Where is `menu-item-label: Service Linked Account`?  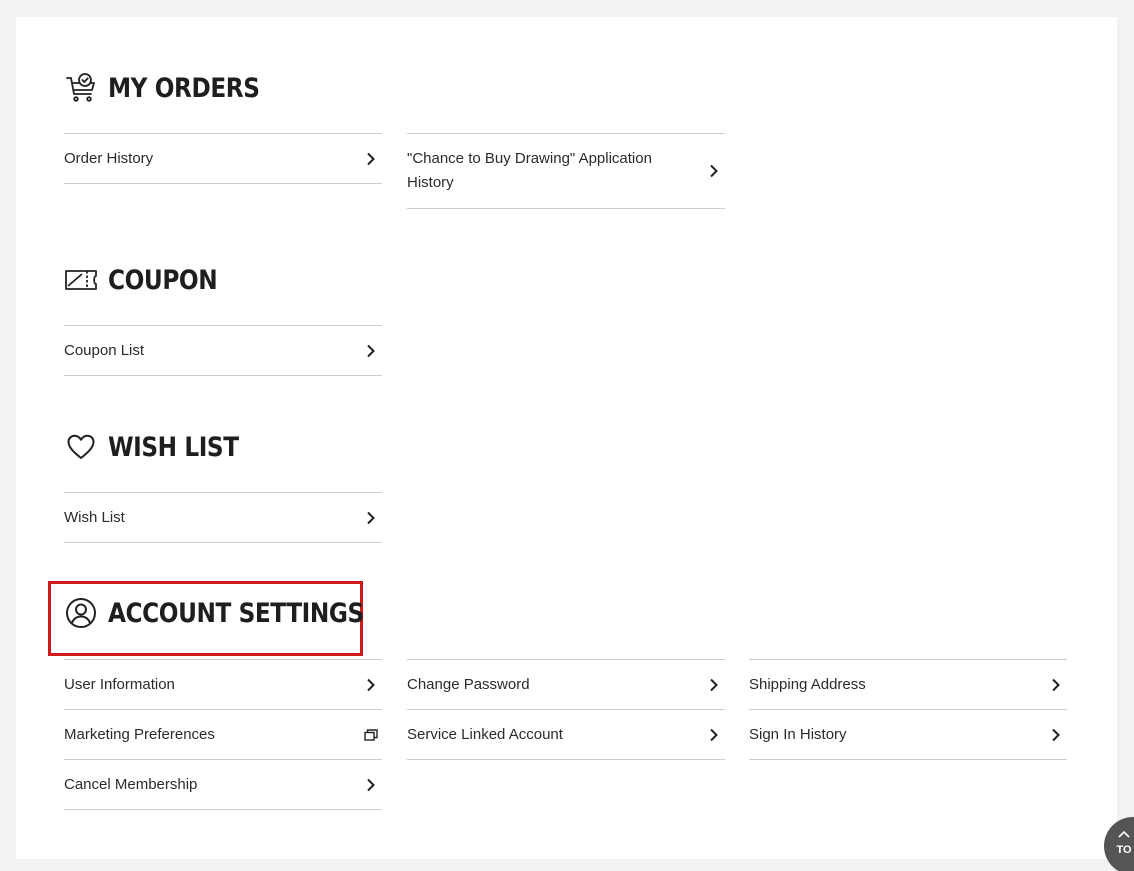 menu-item-label: Service Linked Account is located at coordinates (485, 734).